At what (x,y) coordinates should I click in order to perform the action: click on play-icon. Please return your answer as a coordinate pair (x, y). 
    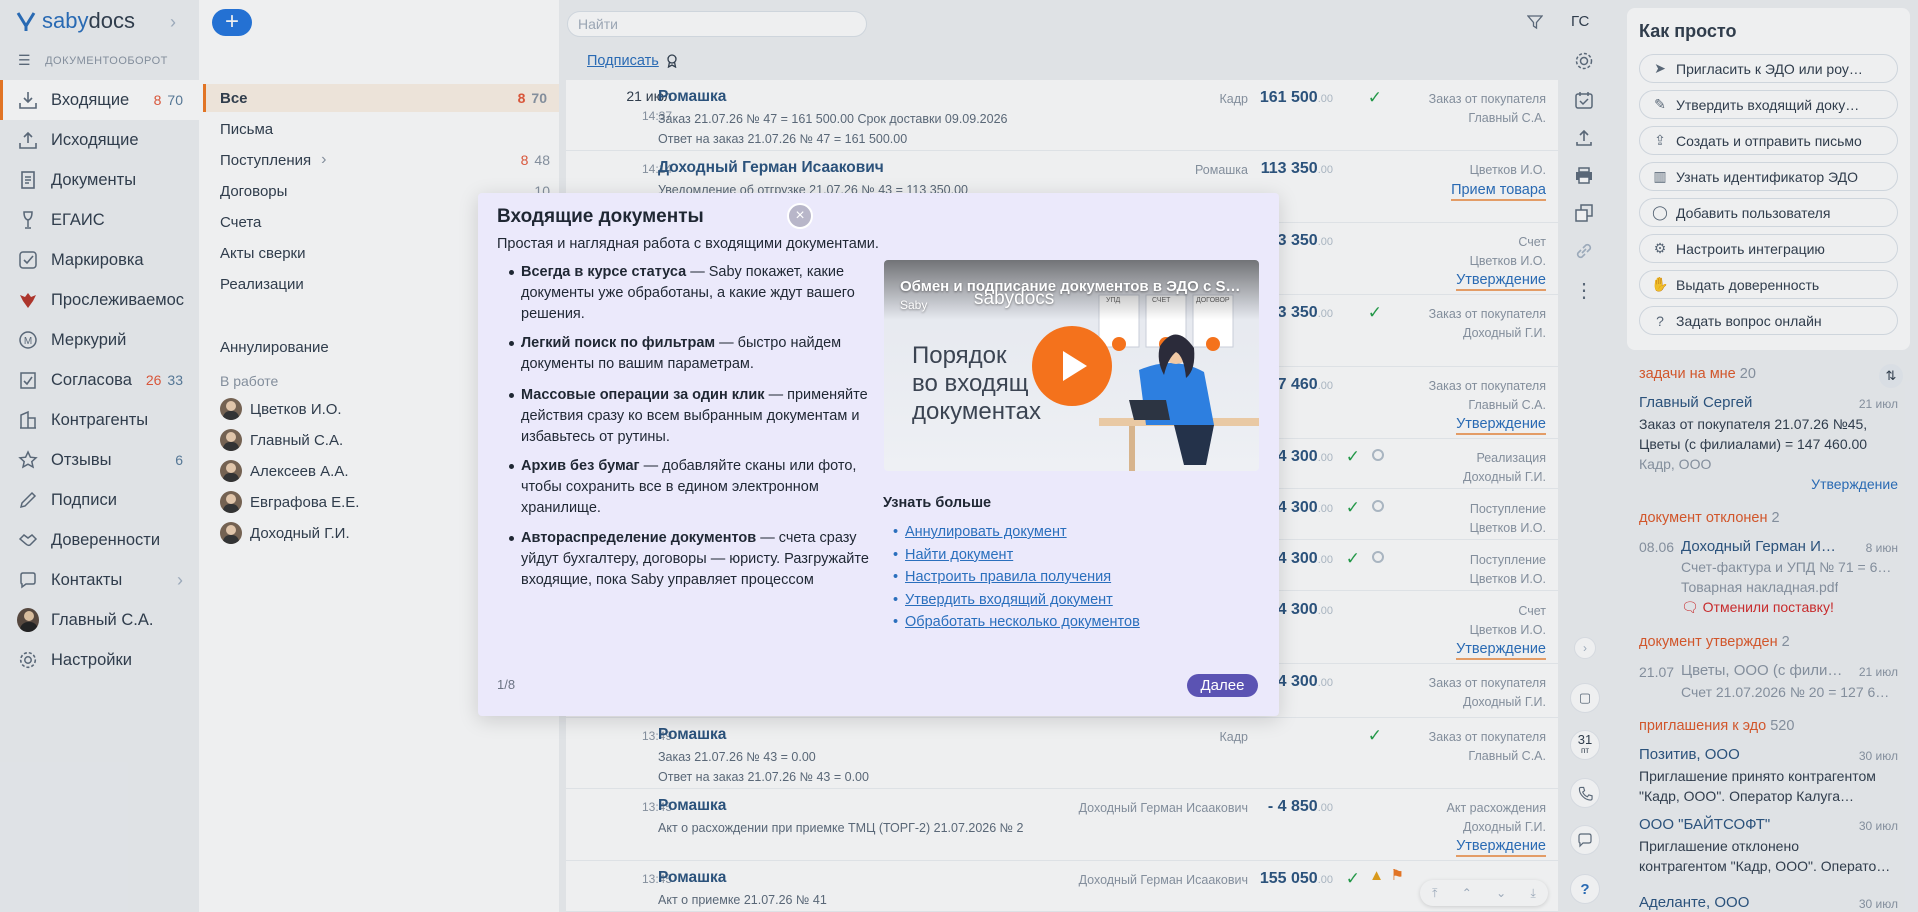
    Looking at the image, I should click on (1072, 366).